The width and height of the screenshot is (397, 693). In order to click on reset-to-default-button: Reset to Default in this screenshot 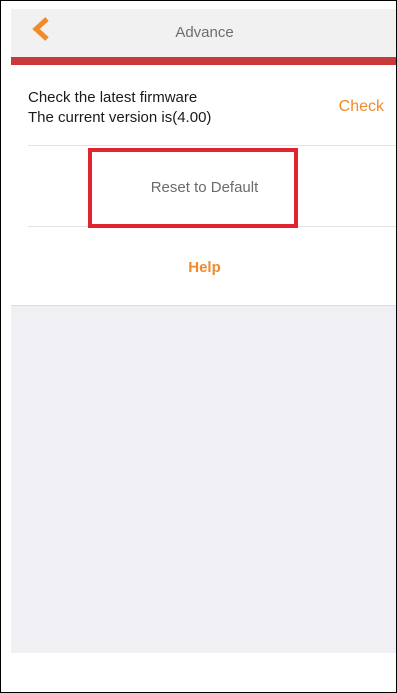, I will do `click(203, 186)`.